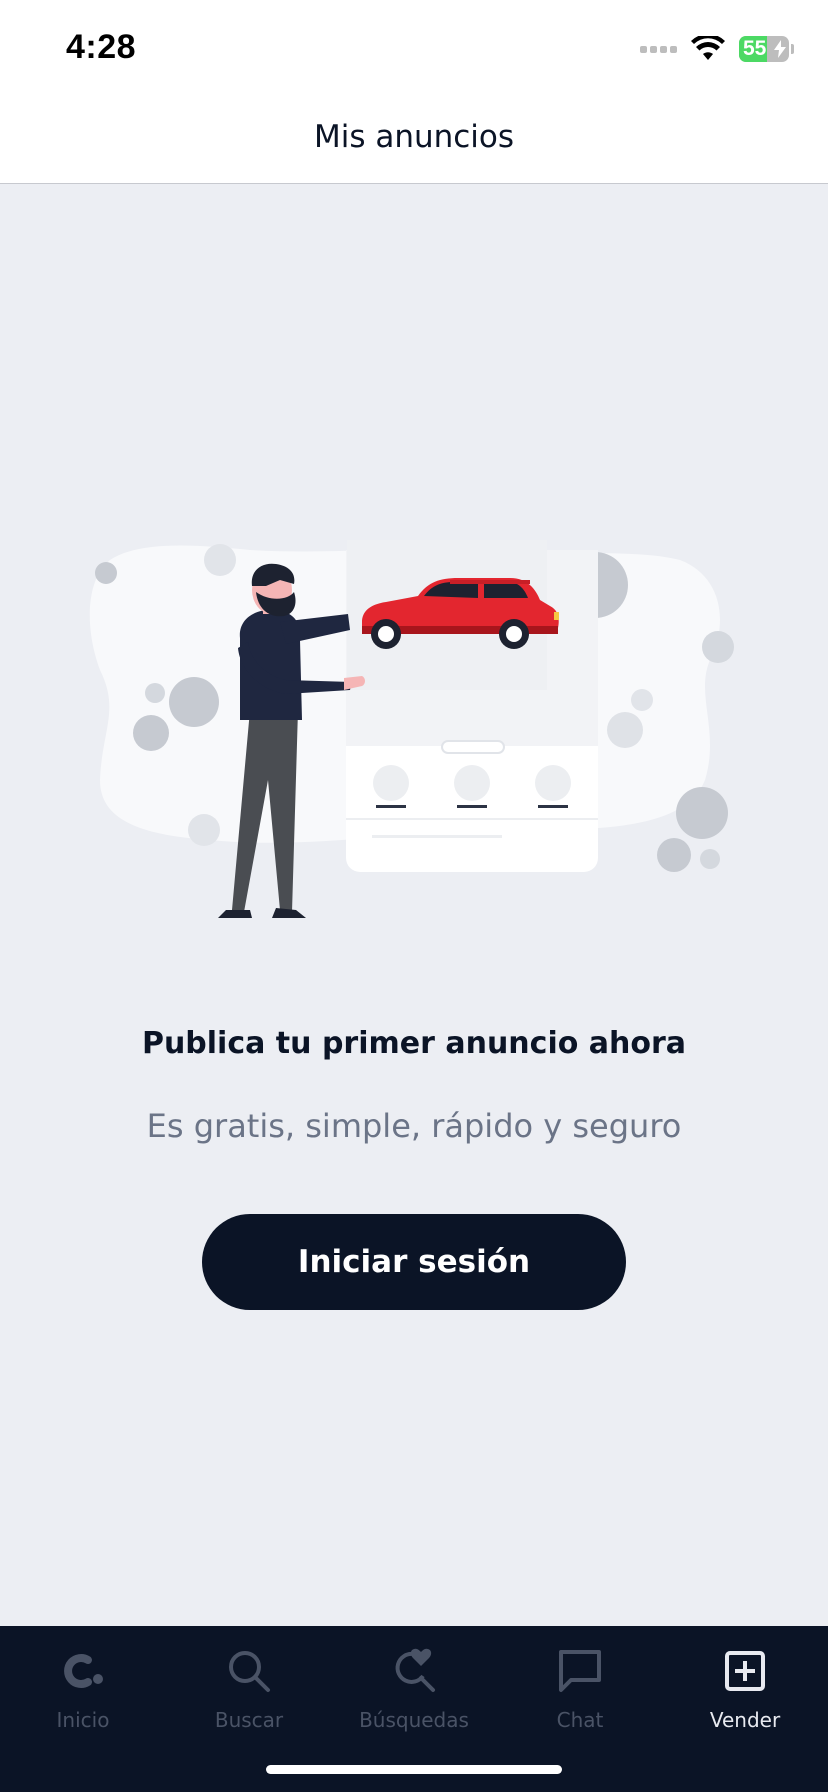 This screenshot has height=1792, width=828. What do you see at coordinates (414, 1126) in the screenshot?
I see `empty-state-subline: Es gratis, simple, rápido y seguro` at bounding box center [414, 1126].